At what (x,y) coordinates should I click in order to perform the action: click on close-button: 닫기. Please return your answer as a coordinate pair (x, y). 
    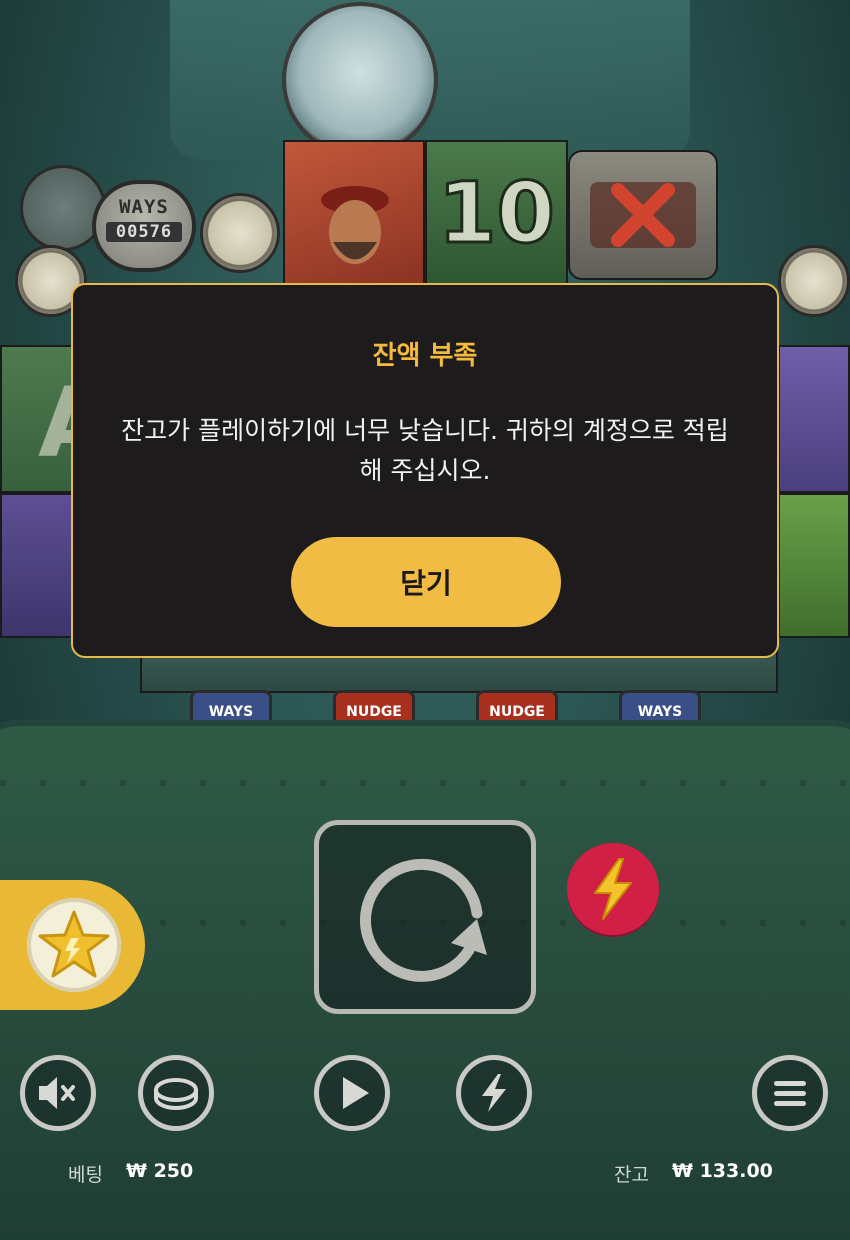
    Looking at the image, I should click on (426, 582).